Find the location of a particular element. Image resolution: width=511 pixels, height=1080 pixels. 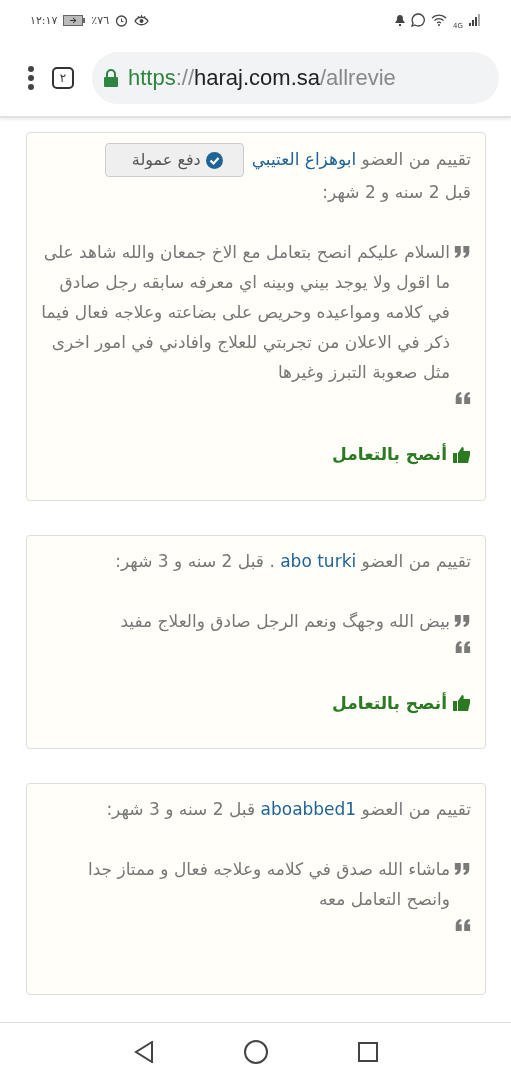

review-text: ماشاء الله صدق في كلامه وعلاجه فعال و ممتاز جدا وانصح التعامل معه is located at coordinates (268, 885).